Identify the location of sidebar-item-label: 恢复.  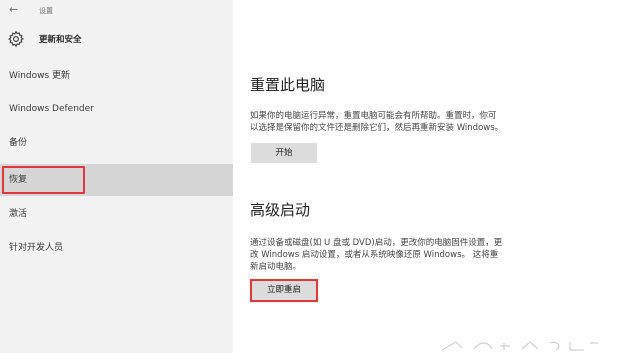
(18, 180).